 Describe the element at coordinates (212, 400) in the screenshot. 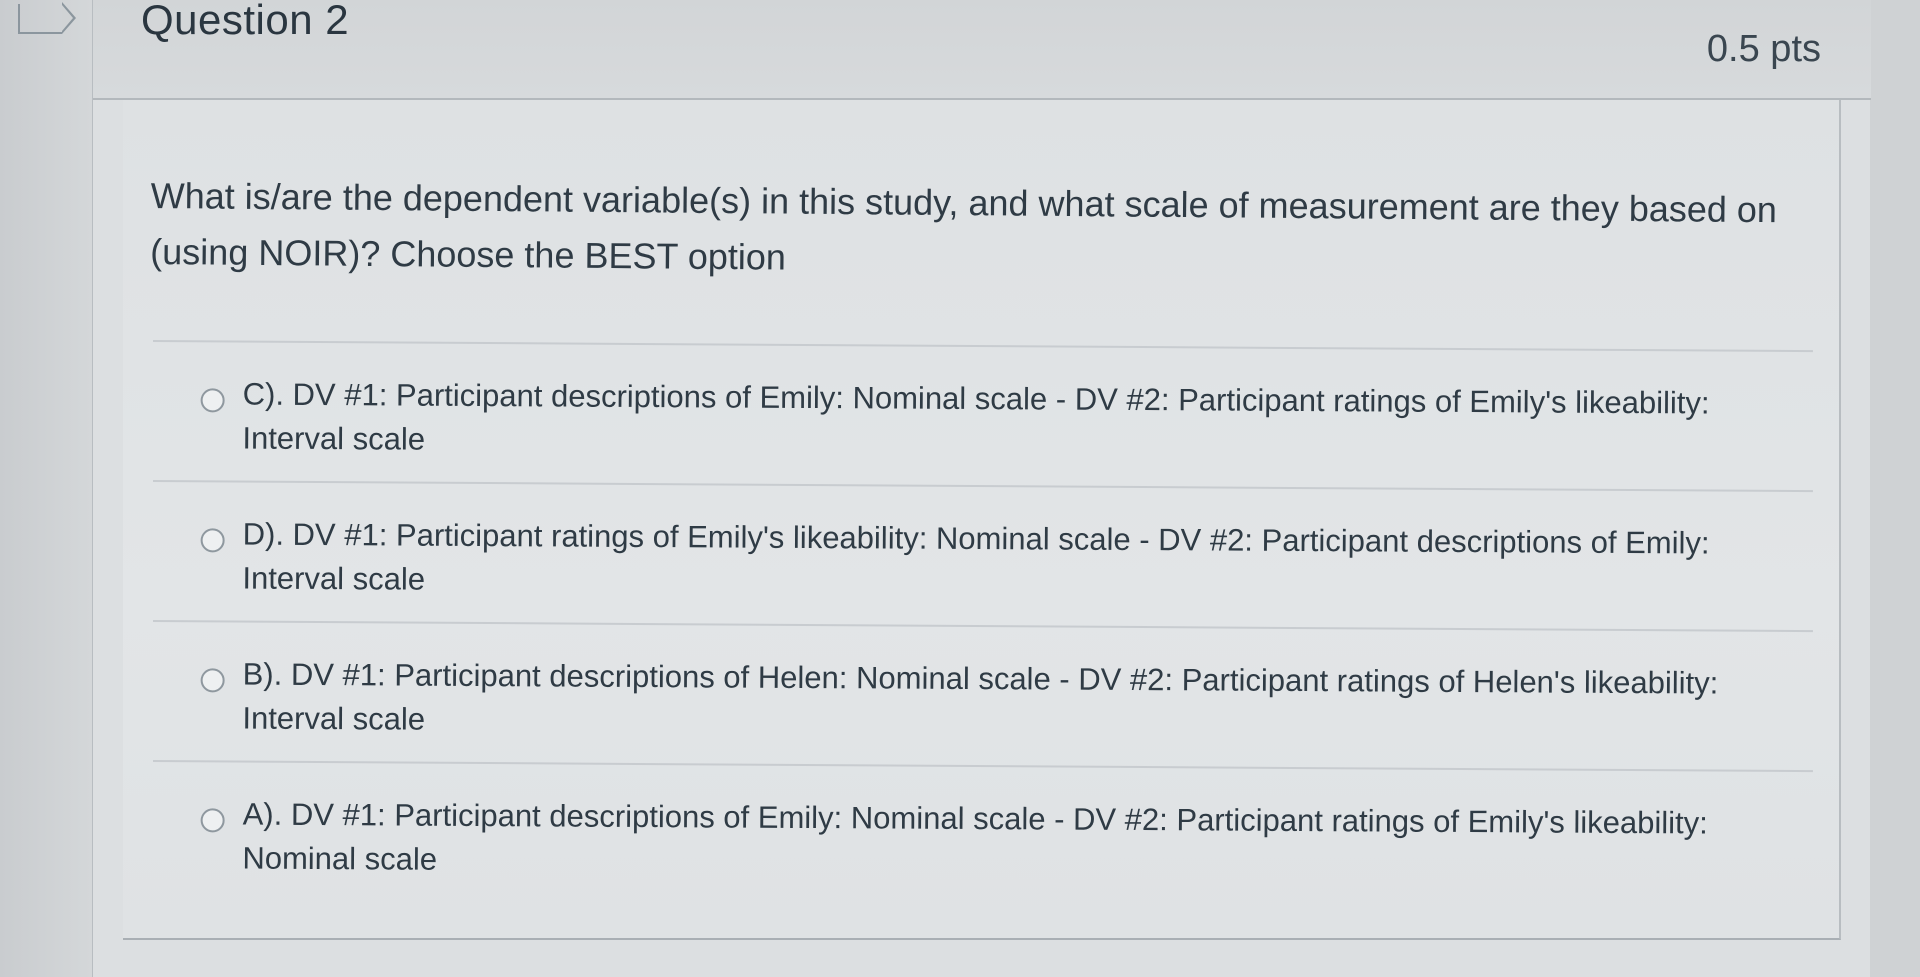

I see `radio-button-c` at that location.